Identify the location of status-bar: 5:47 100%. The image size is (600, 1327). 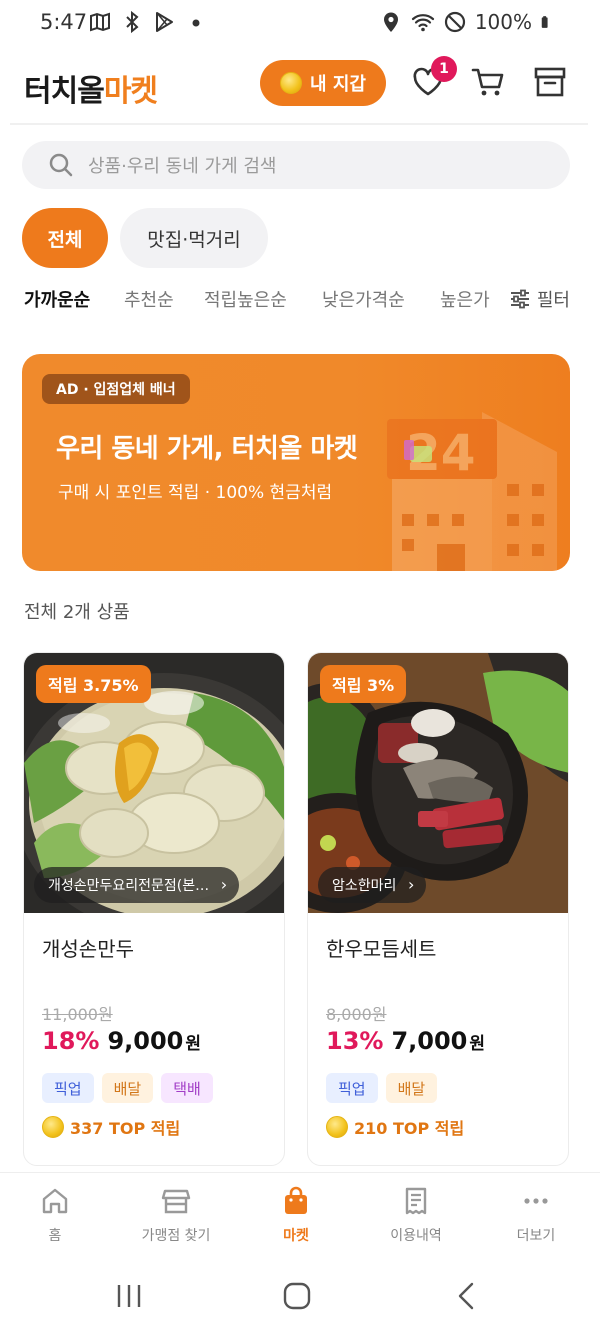
(300, 24).